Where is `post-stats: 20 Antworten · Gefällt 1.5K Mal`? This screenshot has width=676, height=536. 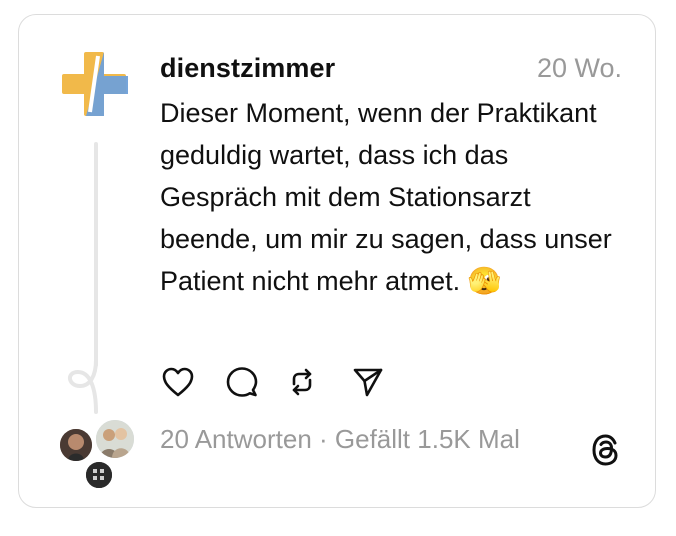
post-stats: 20 Antworten · Gefällt 1.5K Mal is located at coordinates (340, 439).